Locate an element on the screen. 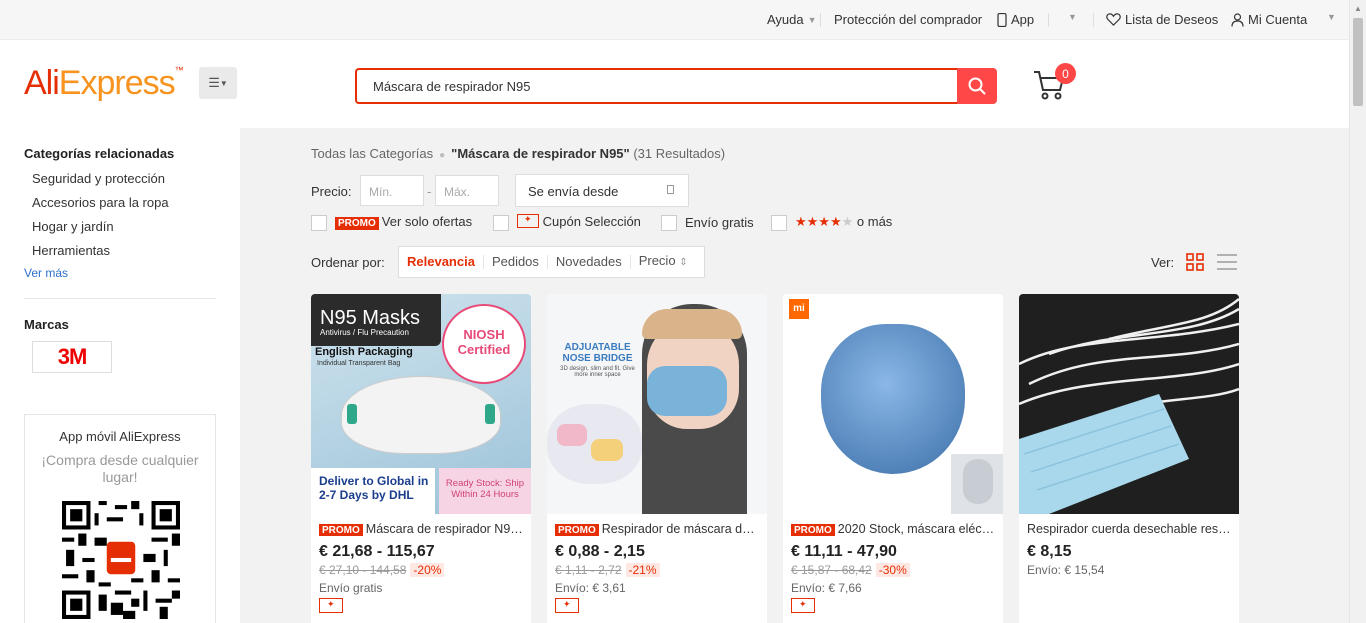 This screenshot has width=1366, height=623. product-price: € 11,11 - 47,90 is located at coordinates (844, 551).